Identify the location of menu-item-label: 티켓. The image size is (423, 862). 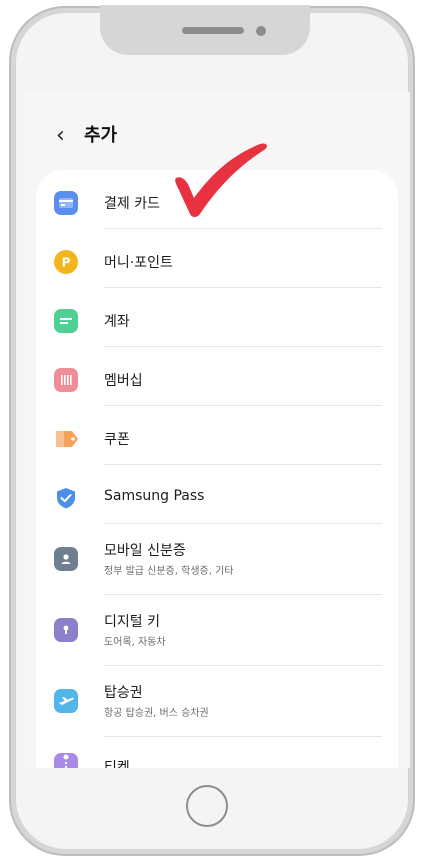
(117, 764).